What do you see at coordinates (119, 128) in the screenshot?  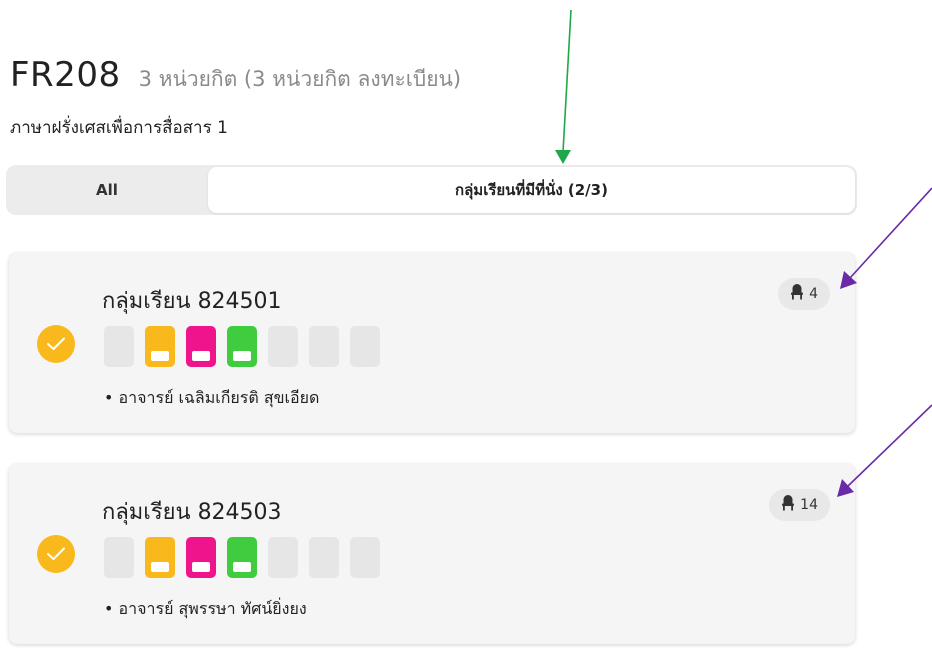 I see `course-name: ภาษาฝรั่งเศสเพื่อการสื่อสาร 1` at bounding box center [119, 128].